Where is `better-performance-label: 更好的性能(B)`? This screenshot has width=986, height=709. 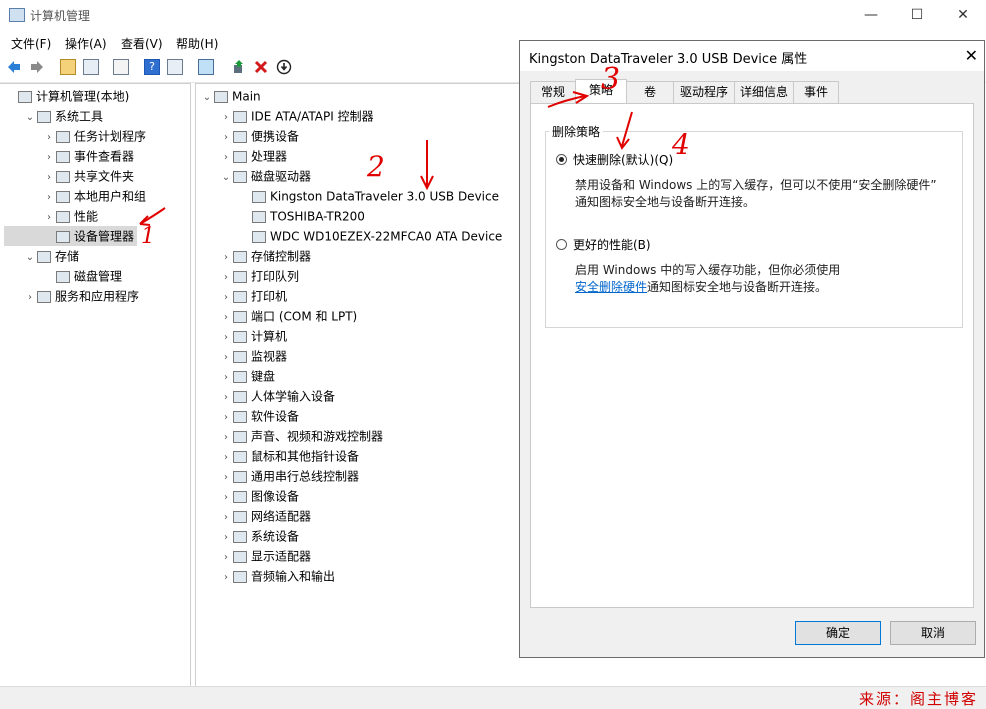 better-performance-label: 更好的性能(B) is located at coordinates (612, 244).